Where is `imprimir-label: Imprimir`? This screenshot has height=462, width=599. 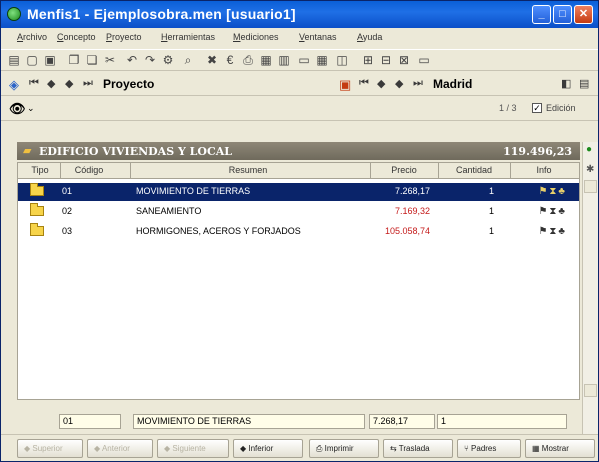
imprimir-label: Imprimir is located at coordinates (339, 448).